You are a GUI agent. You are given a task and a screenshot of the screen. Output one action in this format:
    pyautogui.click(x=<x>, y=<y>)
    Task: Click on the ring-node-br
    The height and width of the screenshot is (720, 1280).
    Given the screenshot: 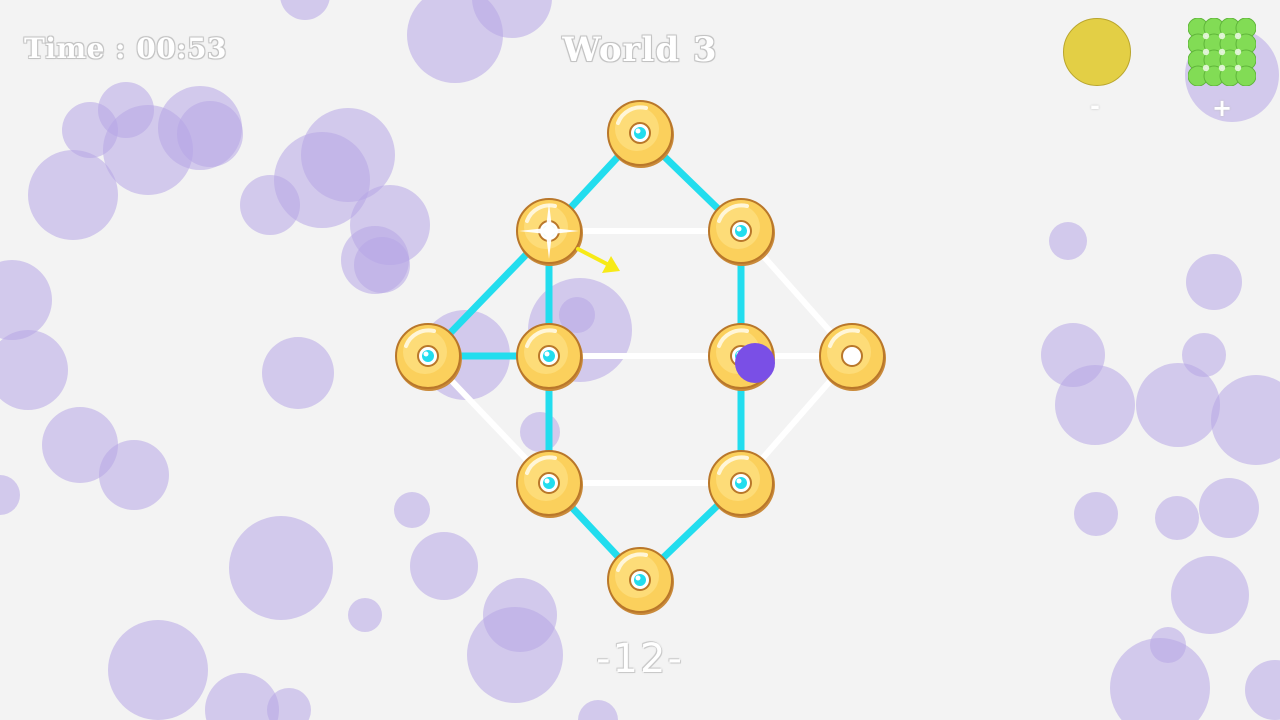 What is the action you would take?
    pyautogui.click(x=741, y=484)
    